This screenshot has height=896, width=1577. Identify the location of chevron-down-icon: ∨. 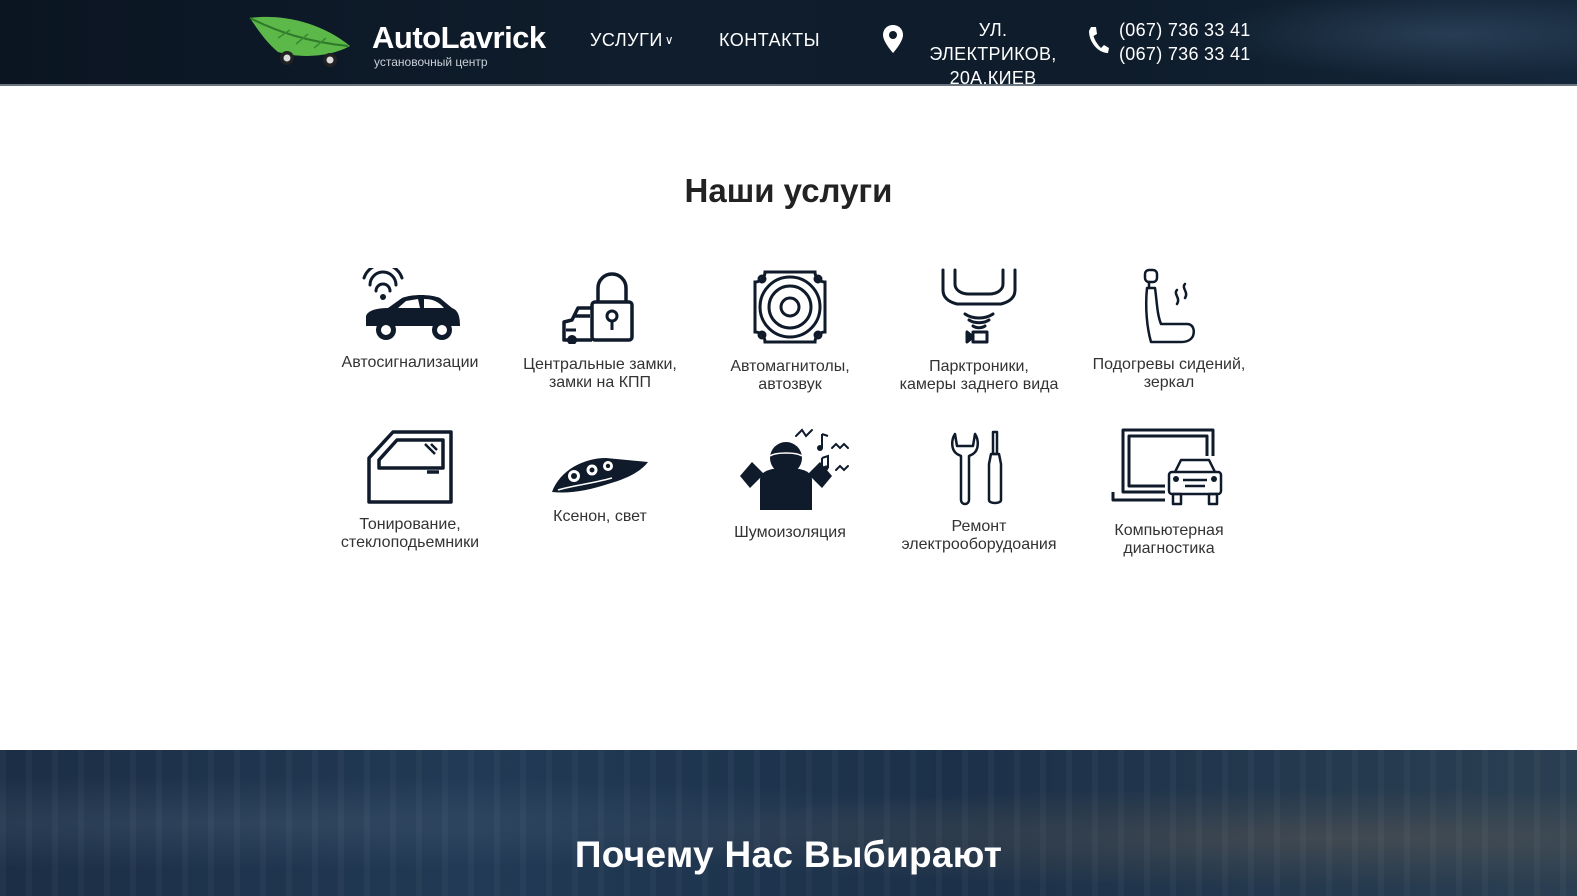
(669, 40).